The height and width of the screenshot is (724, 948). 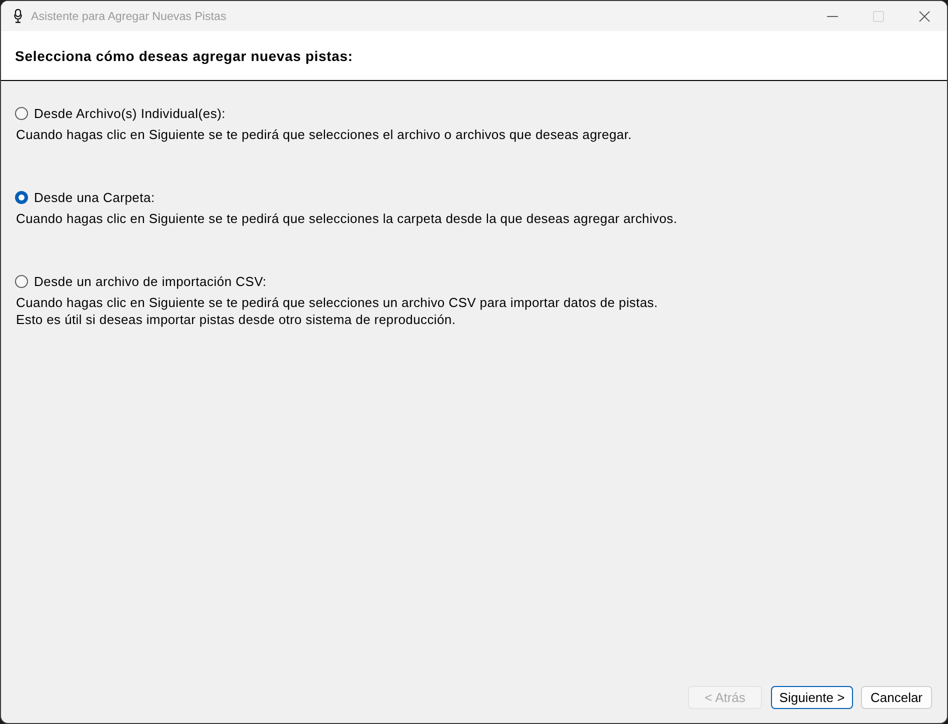 What do you see at coordinates (94, 197) in the screenshot?
I see `option-label: Desde una Carpeta:` at bounding box center [94, 197].